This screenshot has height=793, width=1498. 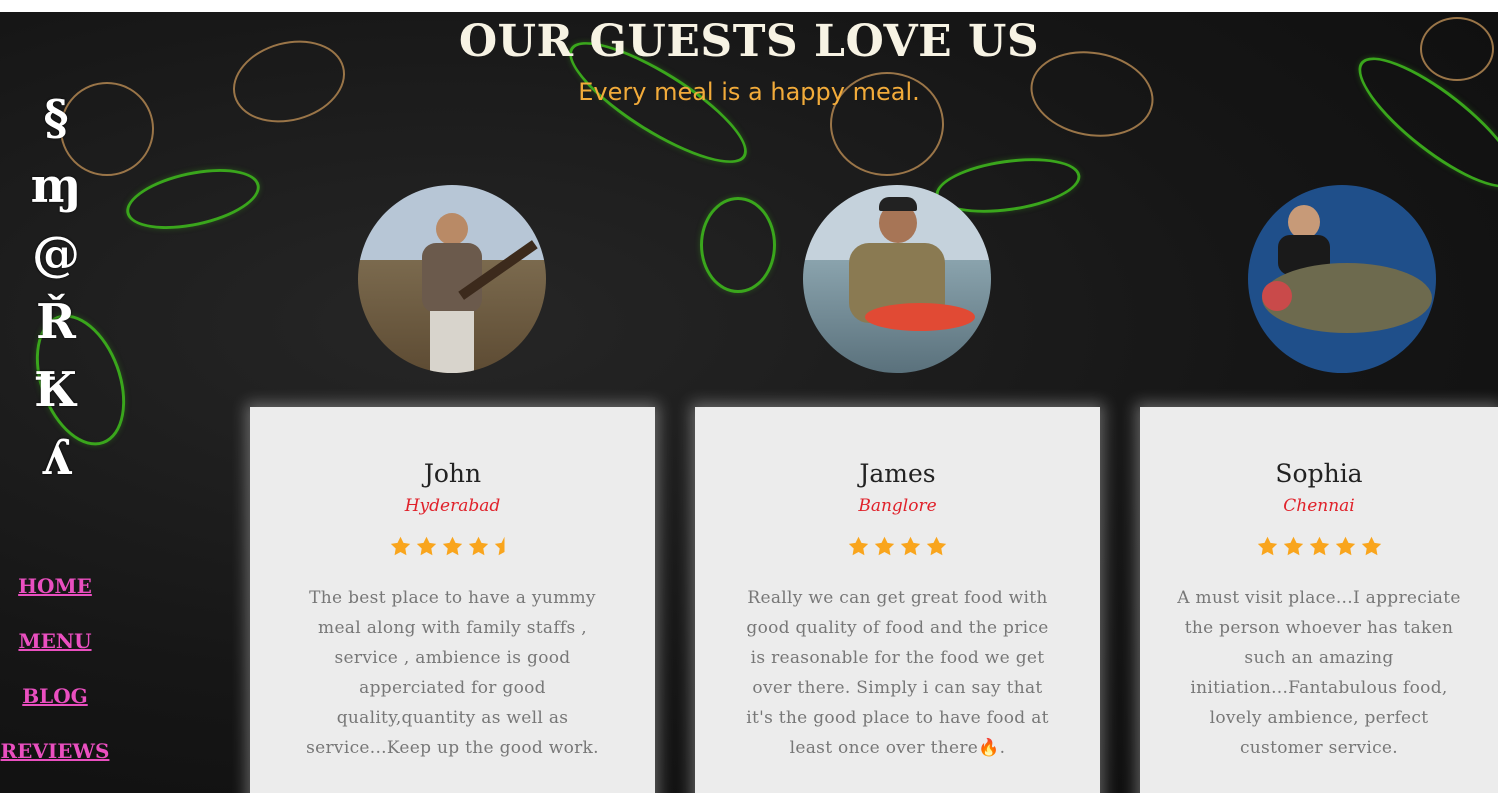 I want to click on logo-glyph: ɱ, so click(x=56, y=186).